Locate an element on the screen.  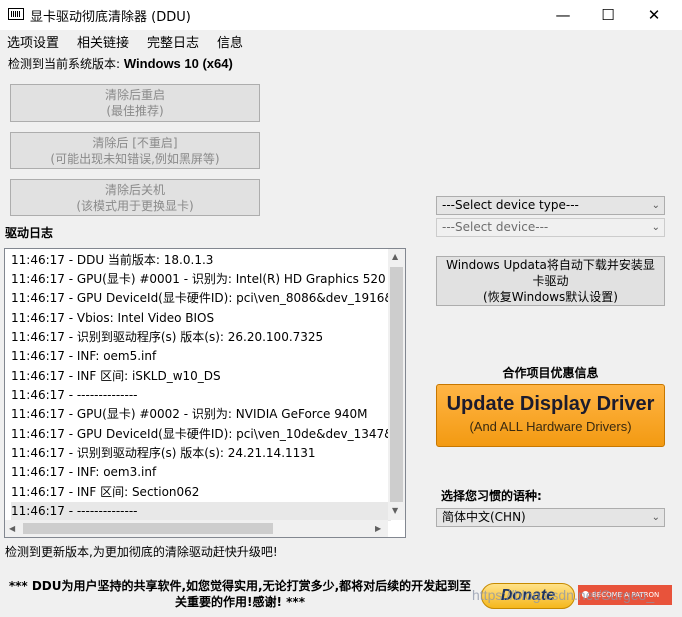
clean-no-restart-hint: (可能出现未知错误,例如黑屏等) is located at coordinates (135, 158).